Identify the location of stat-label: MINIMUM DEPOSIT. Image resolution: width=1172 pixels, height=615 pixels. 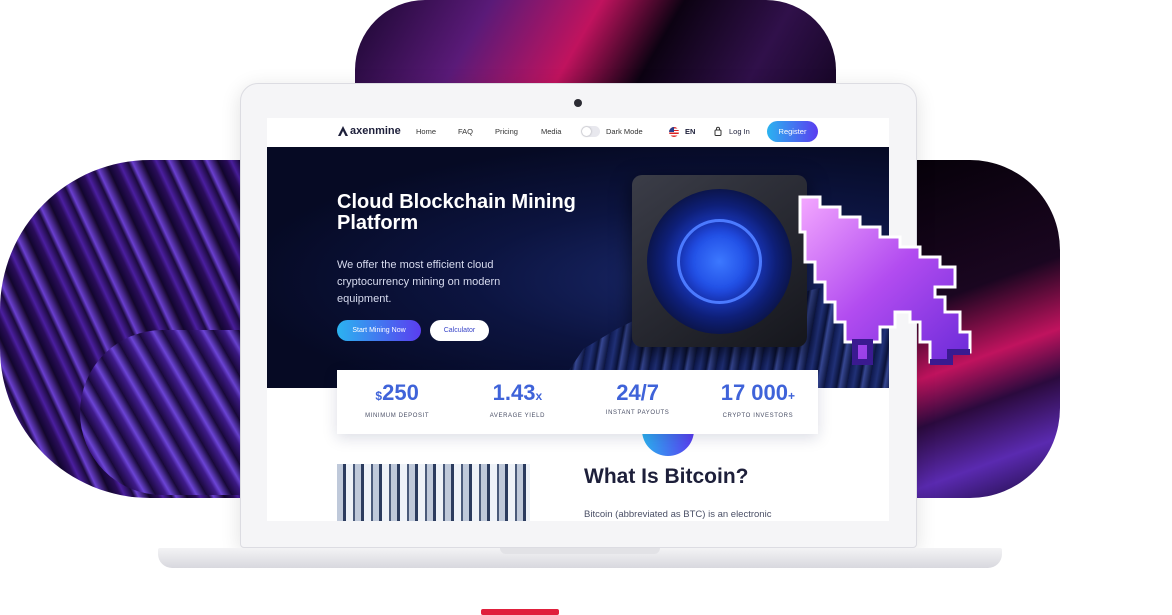
(397, 416).